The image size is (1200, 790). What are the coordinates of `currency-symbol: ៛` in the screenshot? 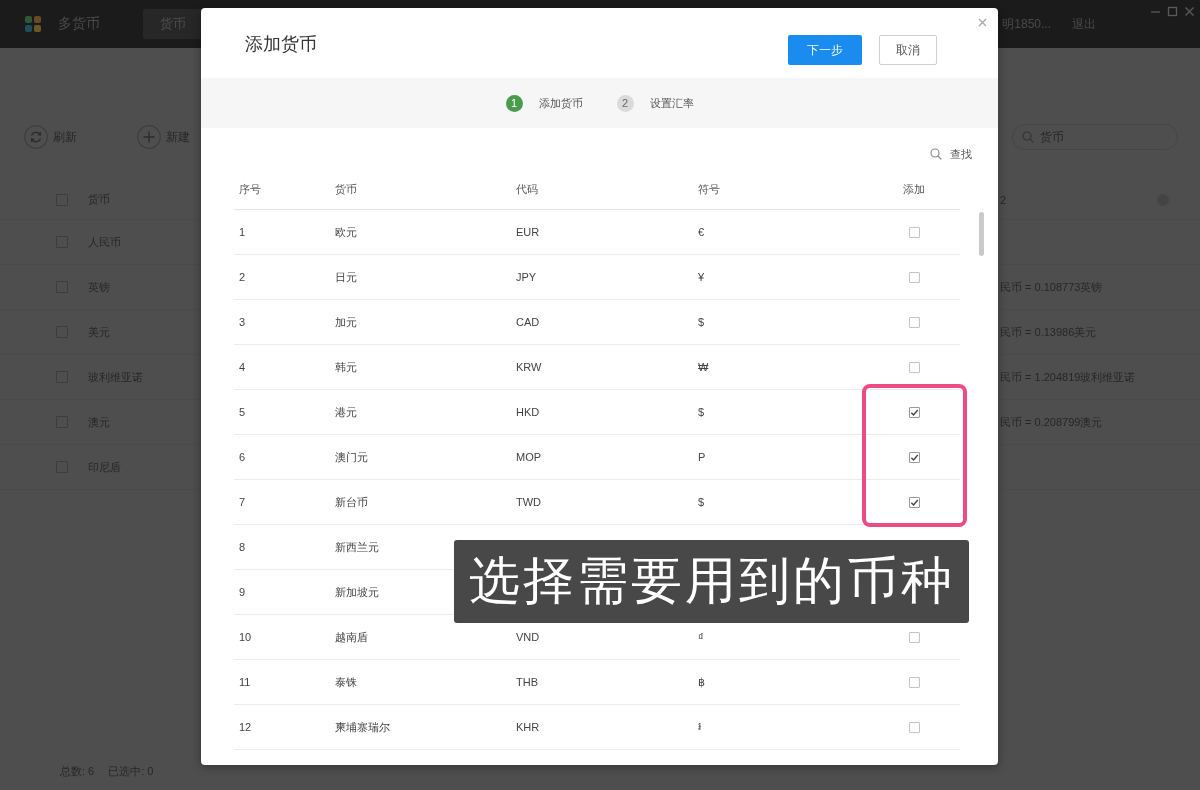 It's located at (699, 726).